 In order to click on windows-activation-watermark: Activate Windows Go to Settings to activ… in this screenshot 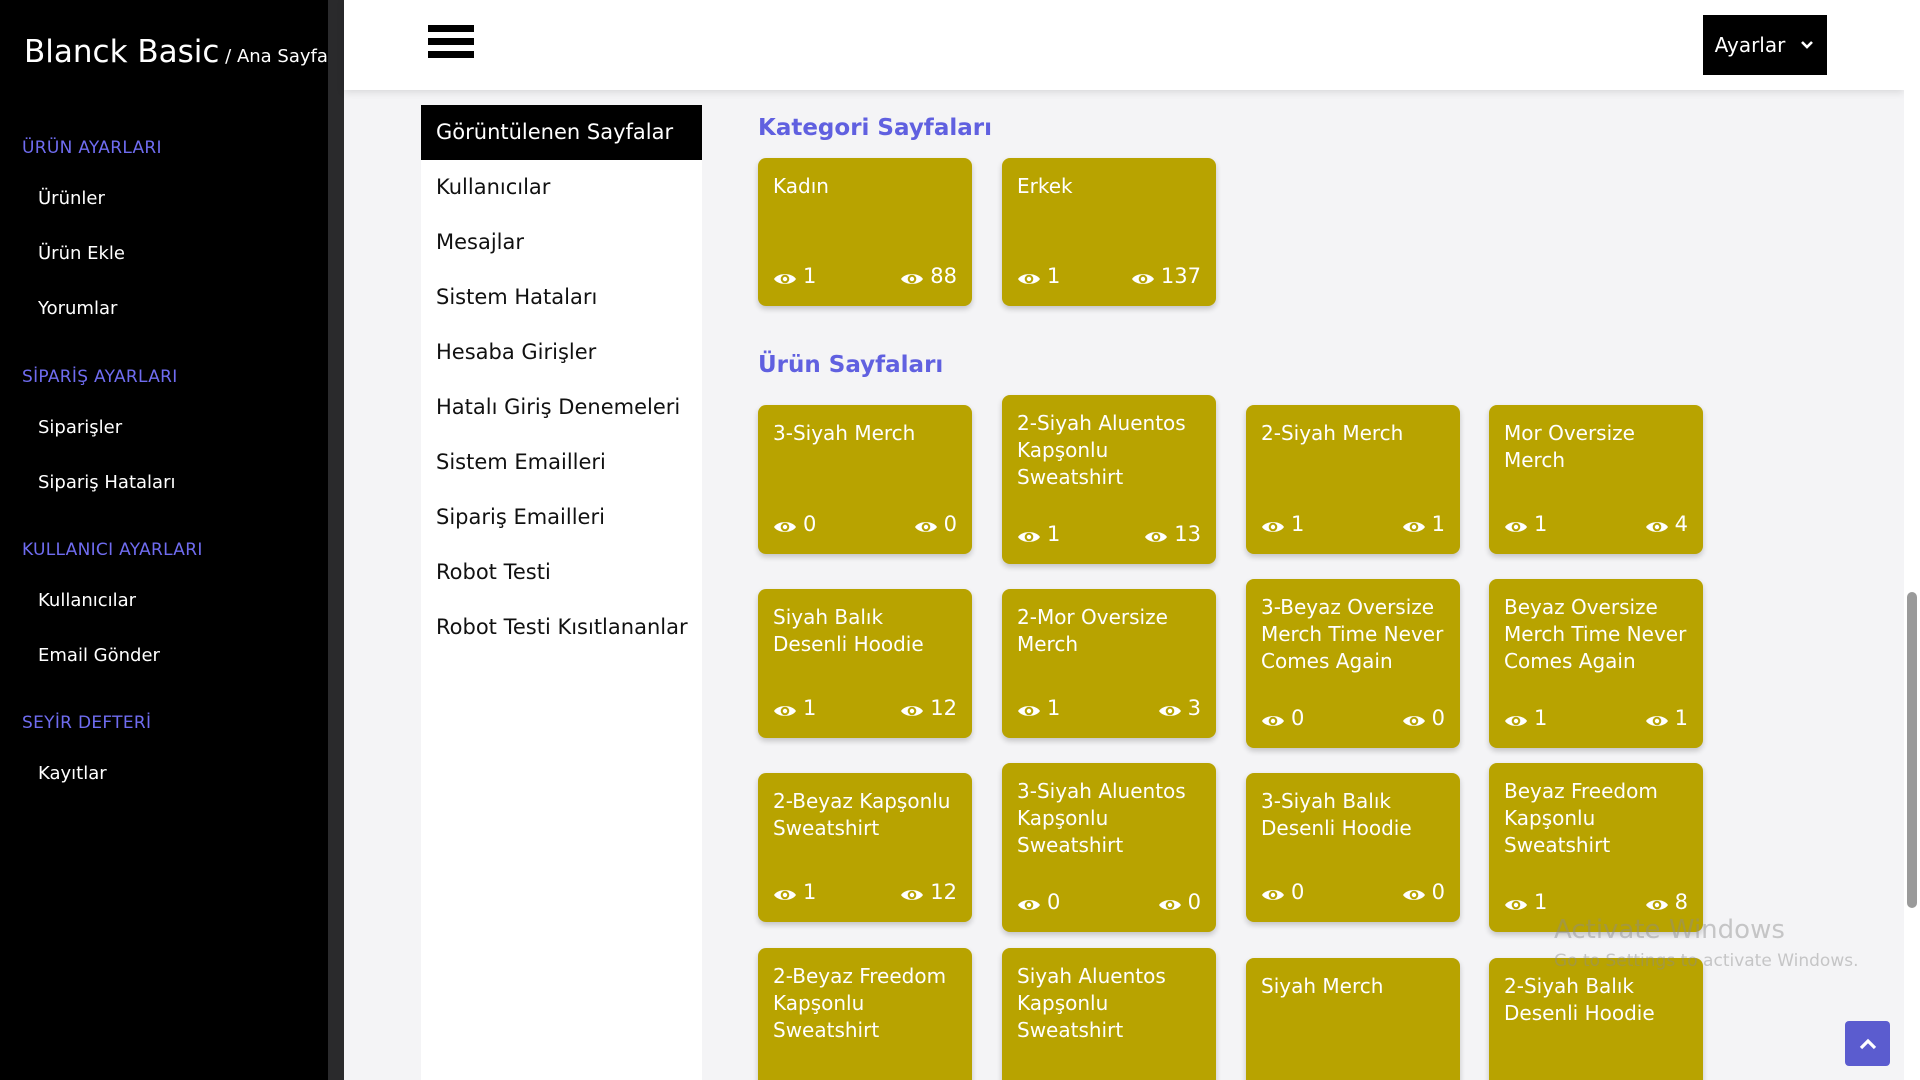, I will do `click(1706, 943)`.